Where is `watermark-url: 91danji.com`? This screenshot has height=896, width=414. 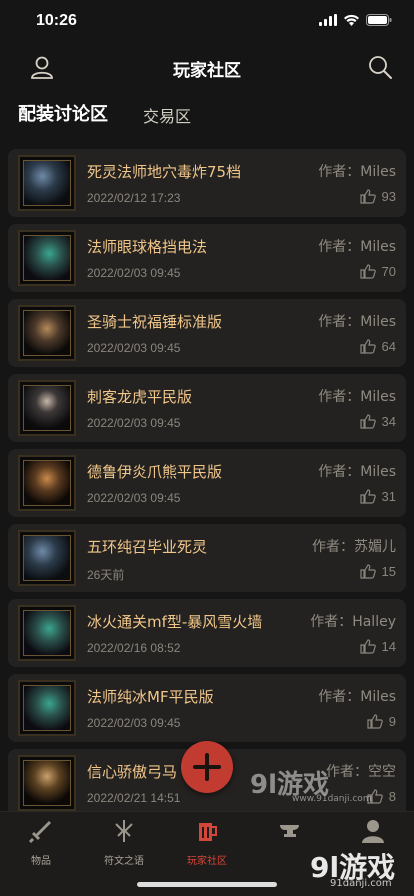
watermark-url: 91danji.com is located at coordinates (361, 883).